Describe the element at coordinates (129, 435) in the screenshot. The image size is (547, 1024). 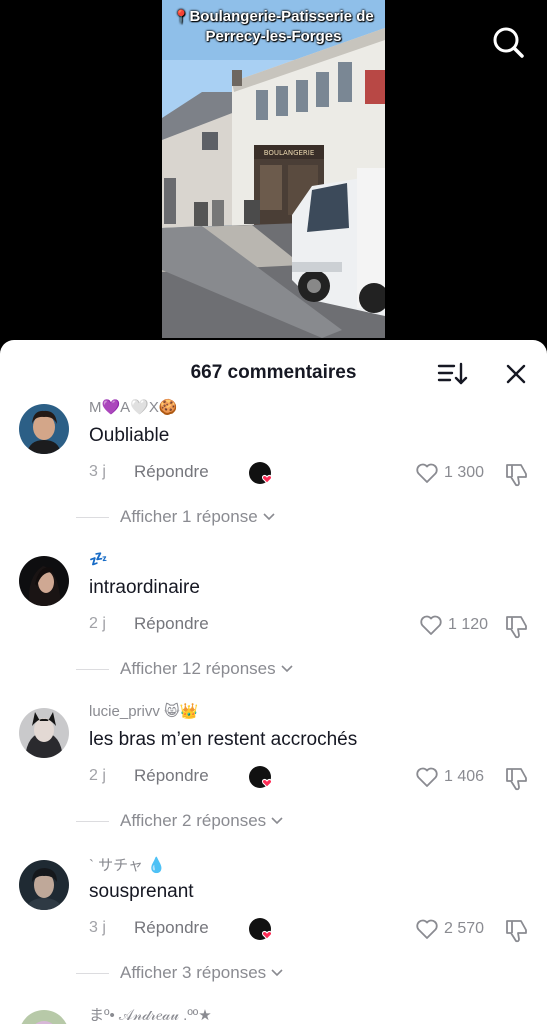
I see `comment-text: Oubliable` at that location.